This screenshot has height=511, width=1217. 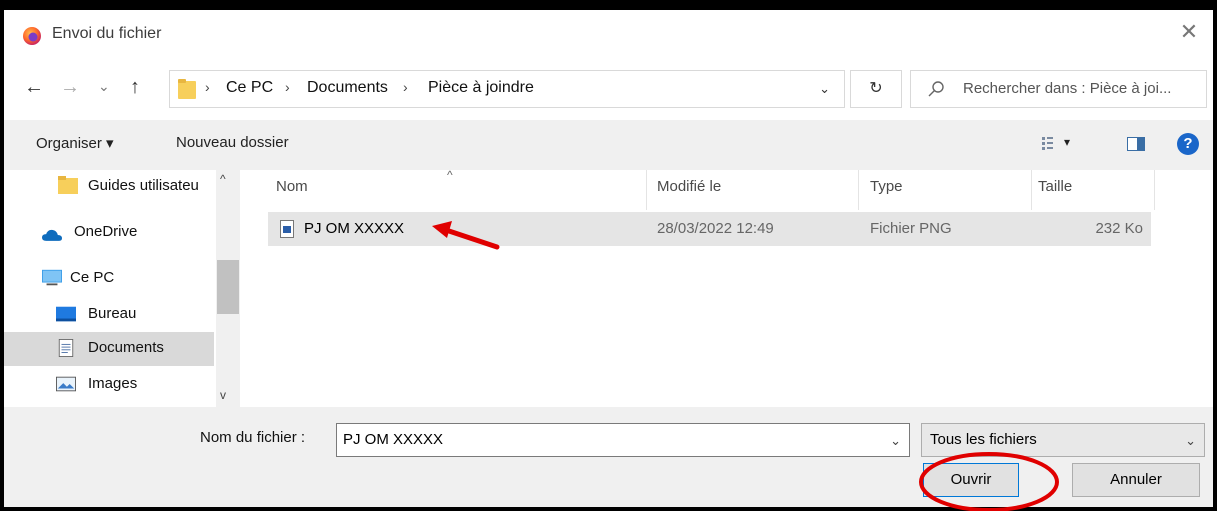 What do you see at coordinates (876, 89) in the screenshot?
I see `refresh-icon: ↻` at bounding box center [876, 89].